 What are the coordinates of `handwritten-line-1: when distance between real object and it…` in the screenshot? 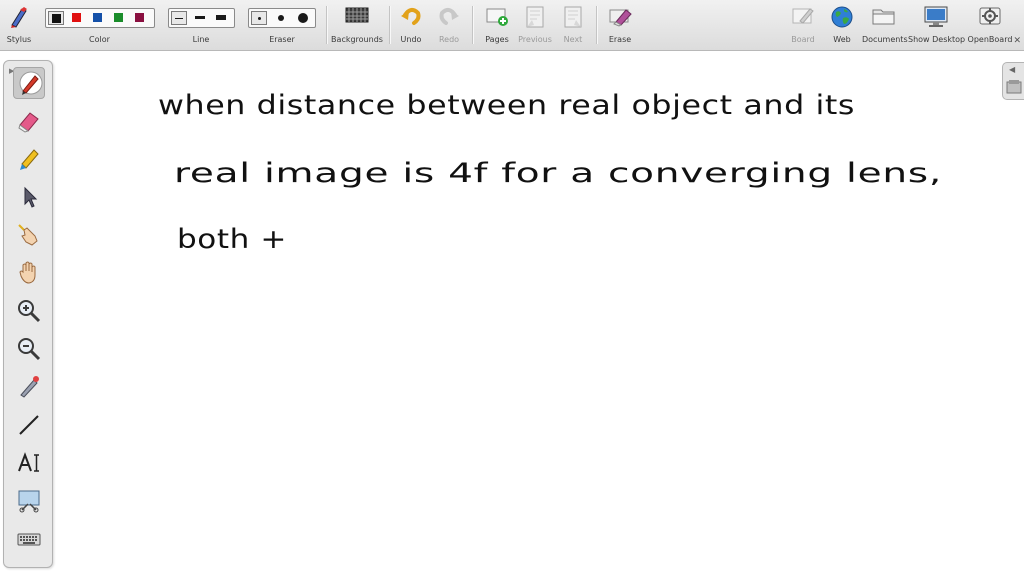 It's located at (506, 105).